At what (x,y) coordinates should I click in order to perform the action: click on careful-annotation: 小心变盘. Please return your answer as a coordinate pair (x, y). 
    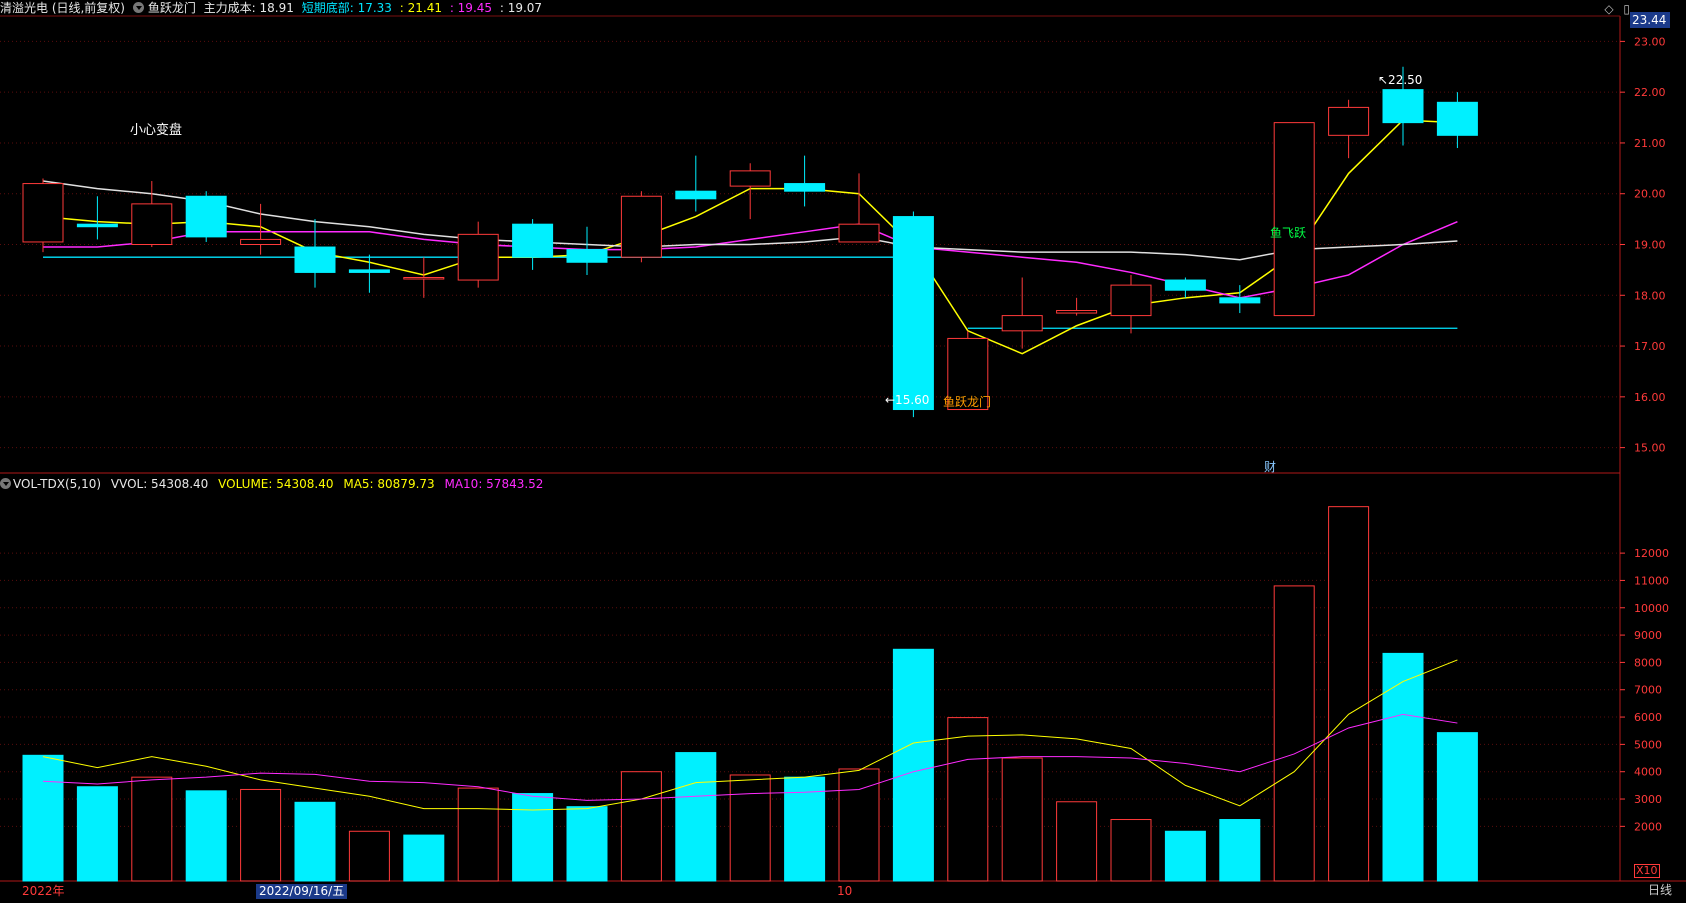
    Looking at the image, I should click on (156, 130).